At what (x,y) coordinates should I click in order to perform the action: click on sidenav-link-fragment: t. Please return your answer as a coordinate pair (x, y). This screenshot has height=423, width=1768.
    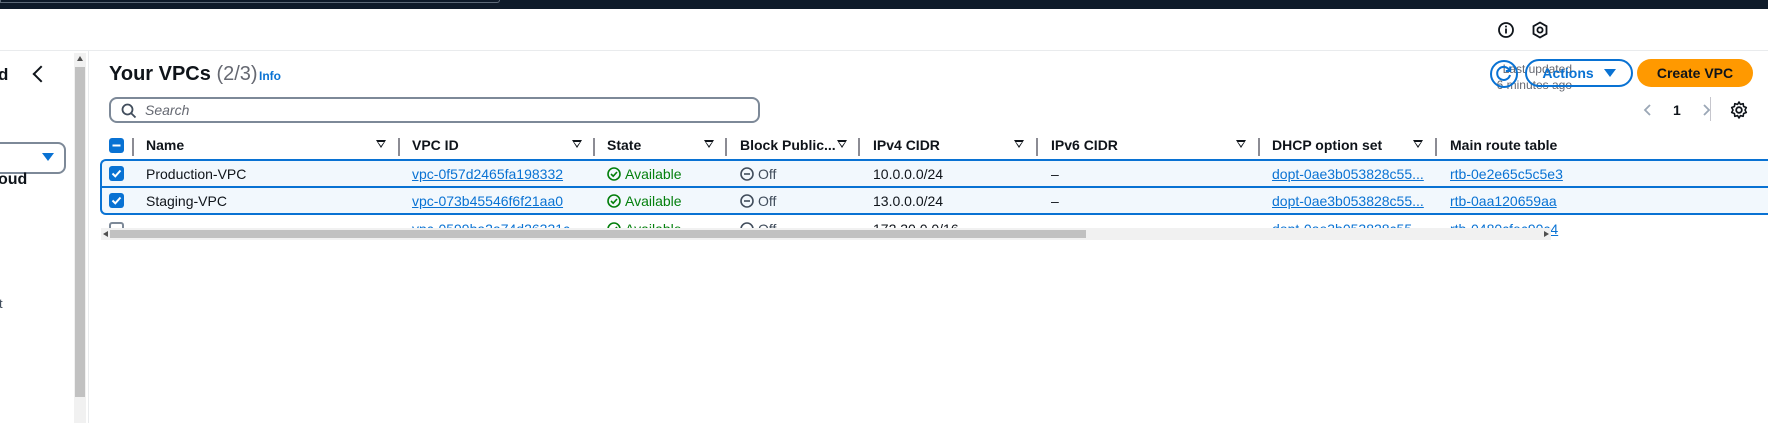
    Looking at the image, I should click on (1, 303).